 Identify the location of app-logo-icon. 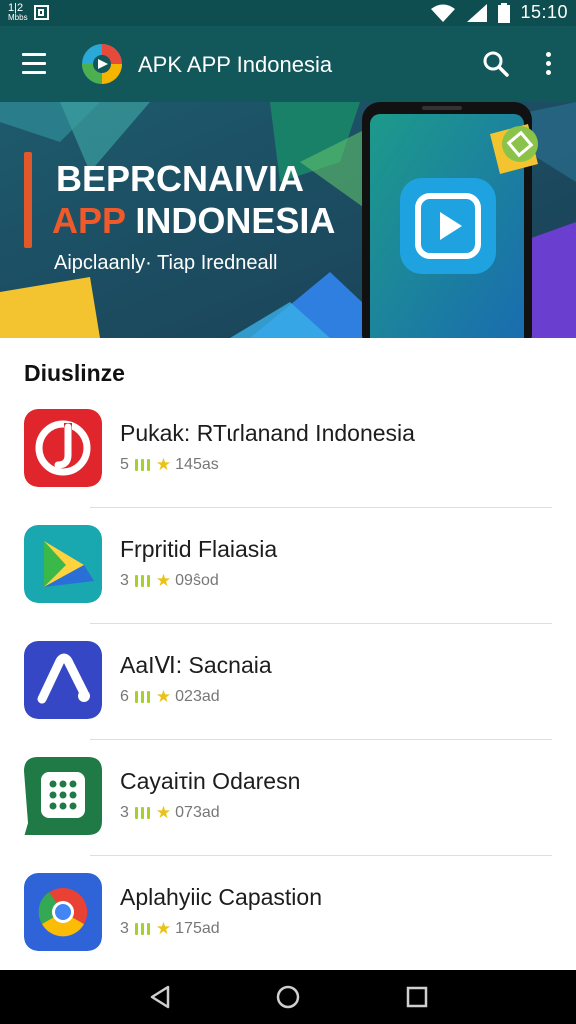
(102, 64).